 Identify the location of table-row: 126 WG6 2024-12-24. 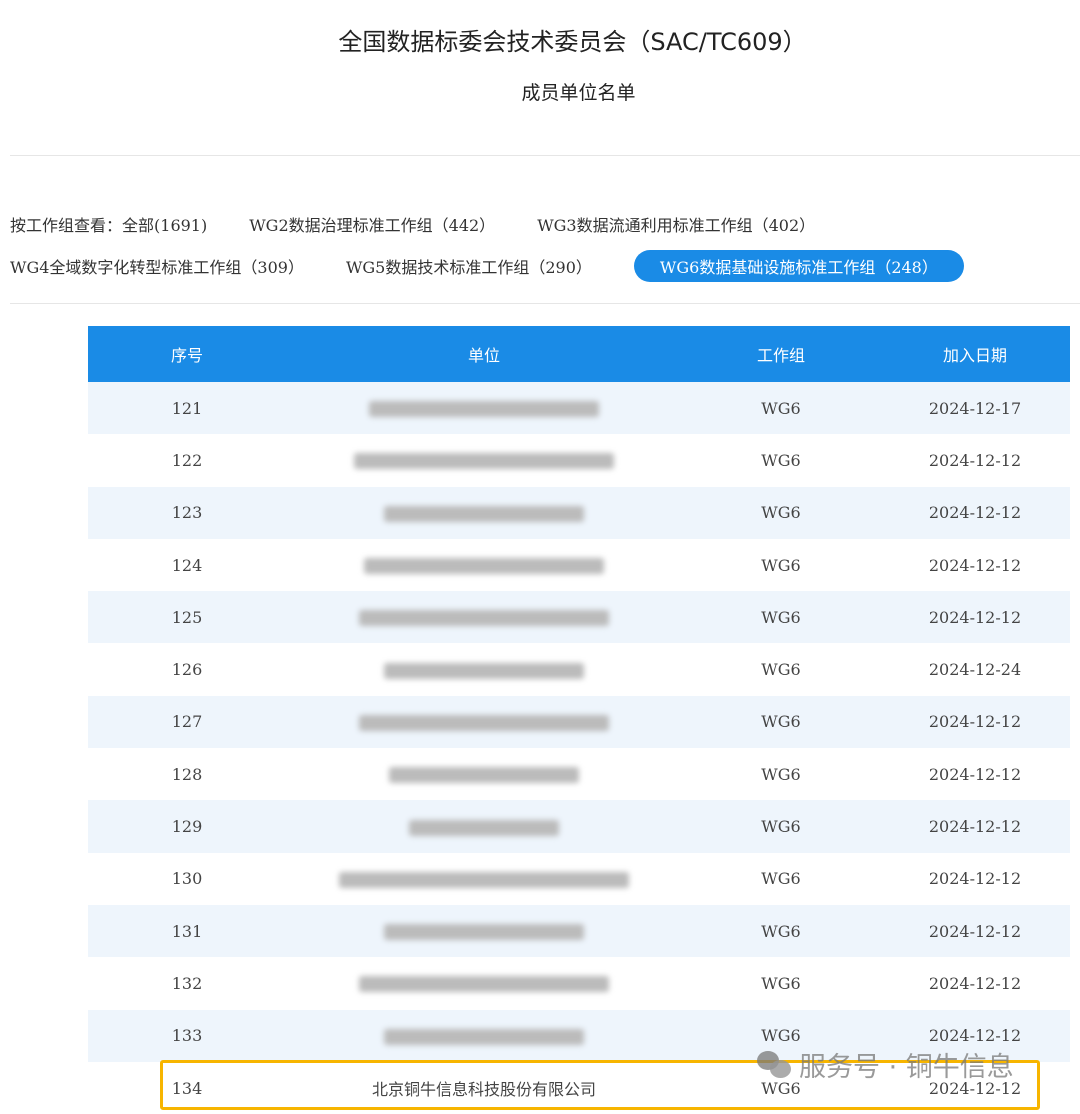
(579, 669).